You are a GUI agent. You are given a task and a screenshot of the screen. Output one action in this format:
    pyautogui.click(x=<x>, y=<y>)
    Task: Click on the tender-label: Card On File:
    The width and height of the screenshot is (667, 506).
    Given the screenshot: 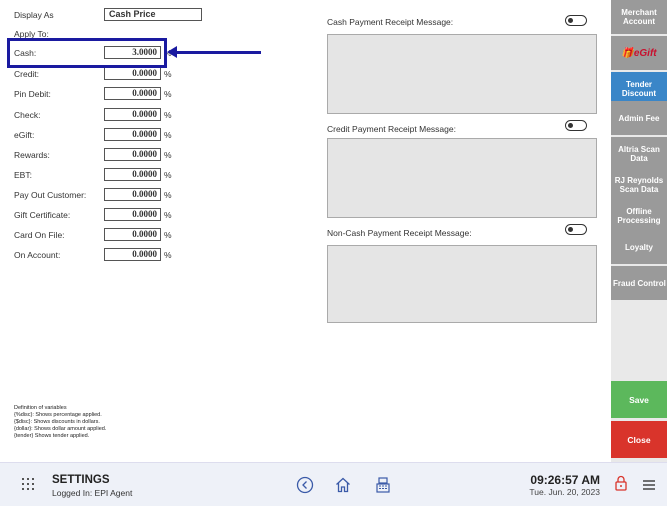 What is the action you would take?
    pyautogui.click(x=39, y=235)
    